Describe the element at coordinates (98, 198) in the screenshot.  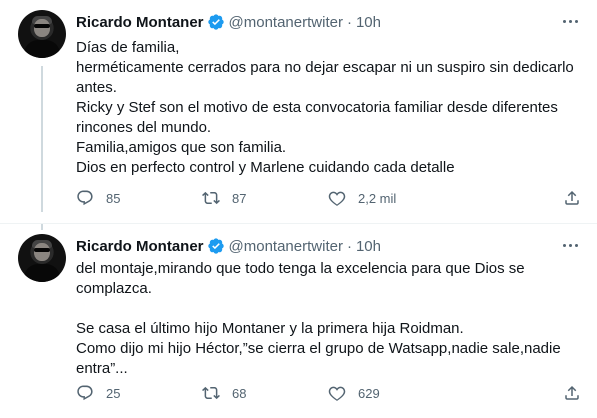
I see `reply-button: 85` at that location.